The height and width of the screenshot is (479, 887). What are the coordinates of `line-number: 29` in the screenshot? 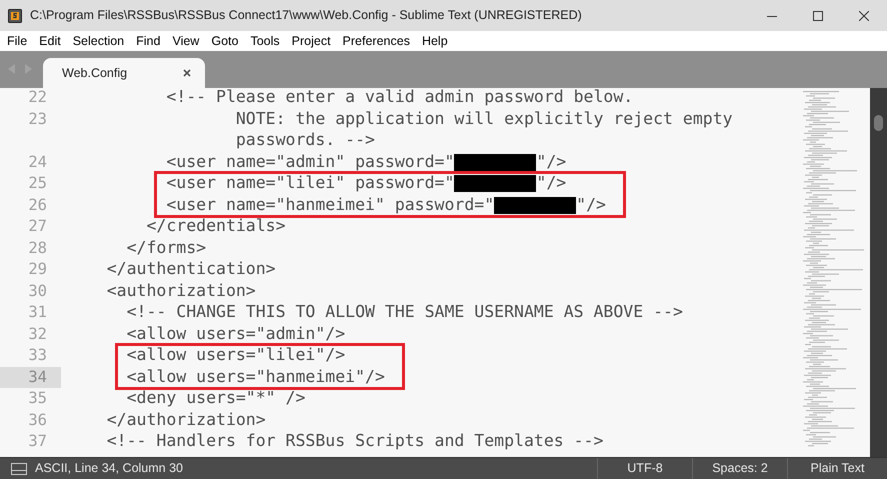 It's located at (37, 269).